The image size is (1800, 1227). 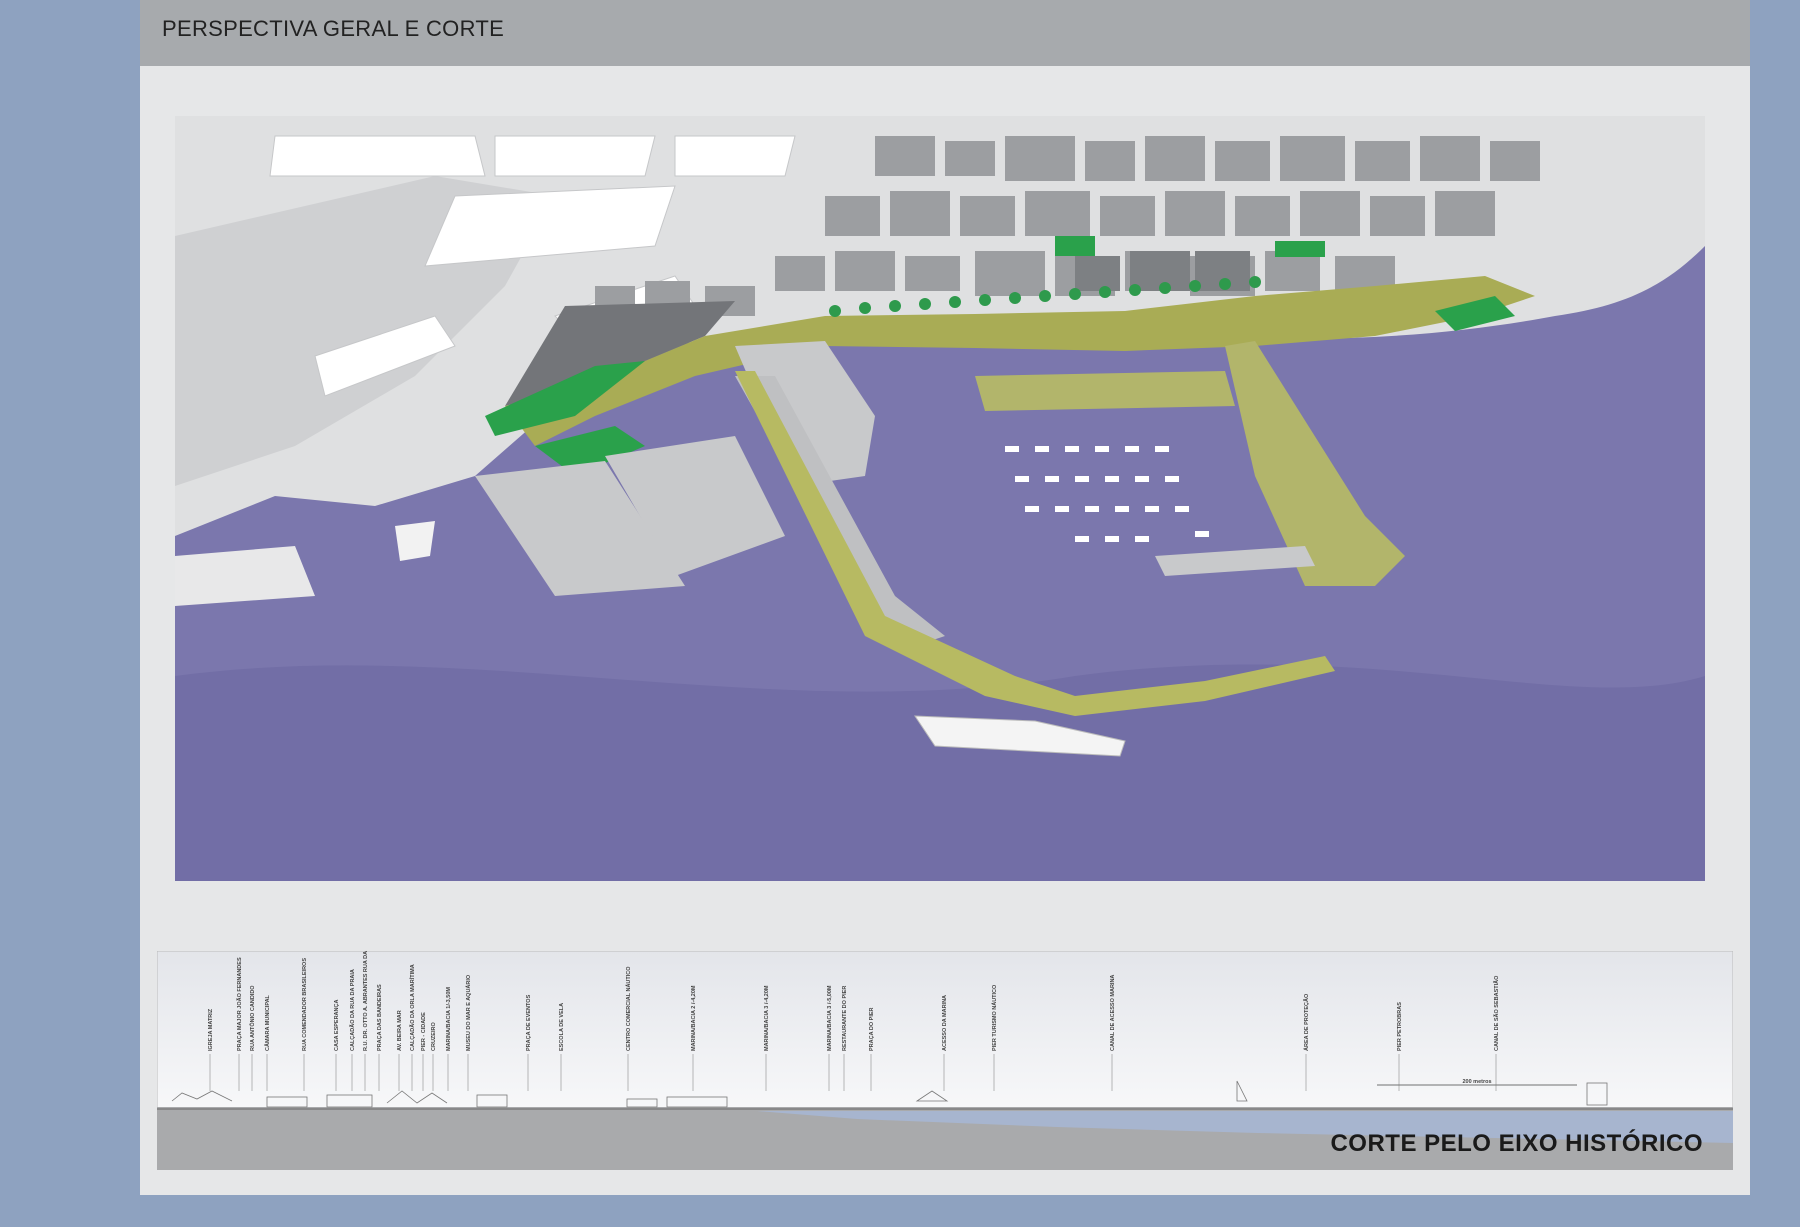 What do you see at coordinates (694, 1018) in the screenshot?
I see `section-label: MARINA/BACIA 2 /-4,20M` at bounding box center [694, 1018].